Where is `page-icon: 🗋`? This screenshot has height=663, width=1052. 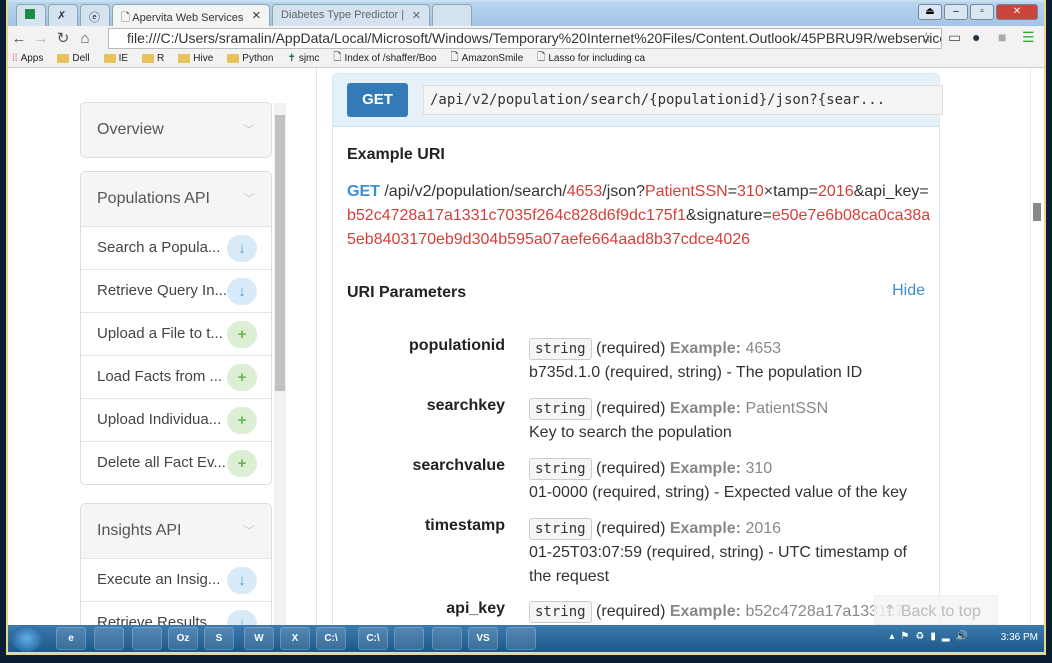 page-icon: 🗋 is located at coordinates (337, 57).